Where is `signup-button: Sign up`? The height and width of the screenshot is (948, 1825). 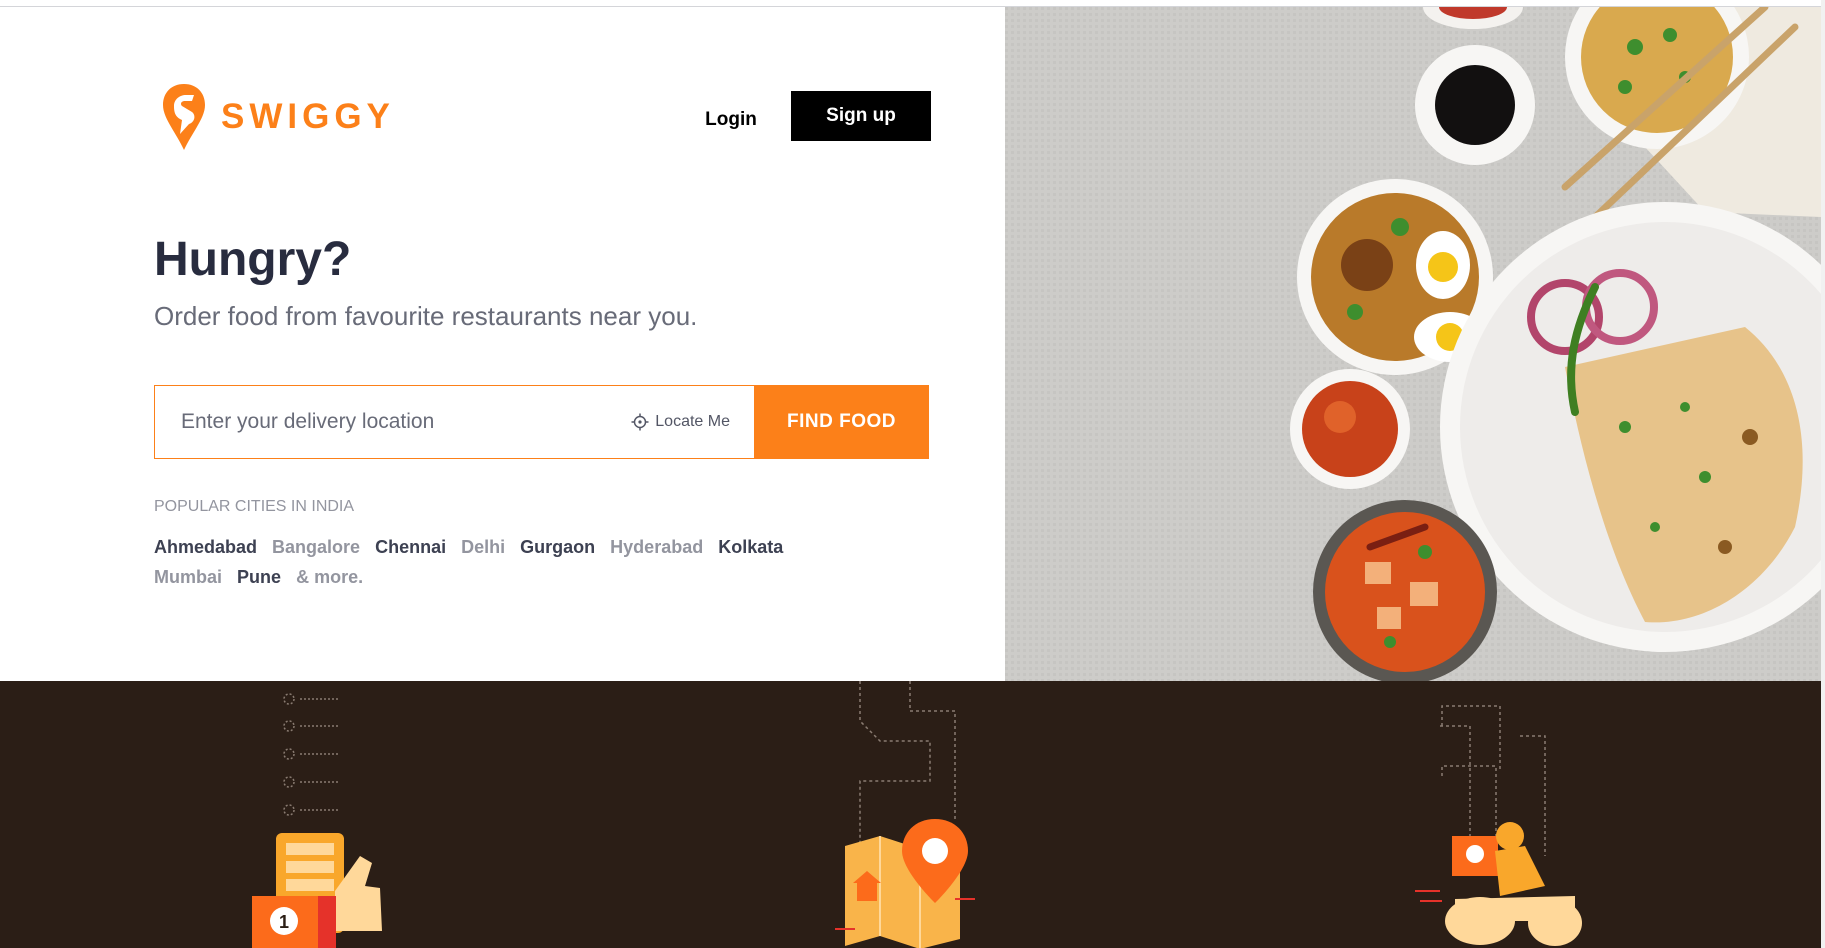
signup-button: Sign up is located at coordinates (861, 116).